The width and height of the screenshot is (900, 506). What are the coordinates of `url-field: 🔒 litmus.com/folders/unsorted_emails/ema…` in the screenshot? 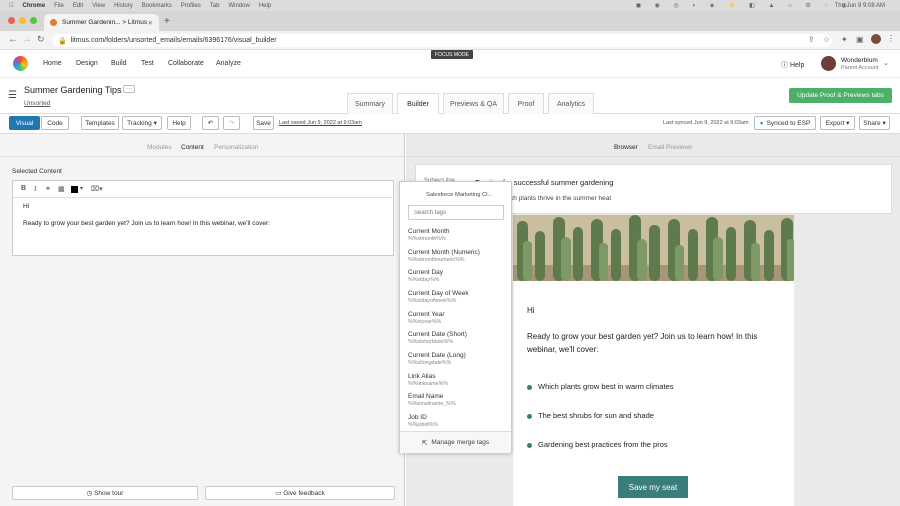 It's located at (442, 40).